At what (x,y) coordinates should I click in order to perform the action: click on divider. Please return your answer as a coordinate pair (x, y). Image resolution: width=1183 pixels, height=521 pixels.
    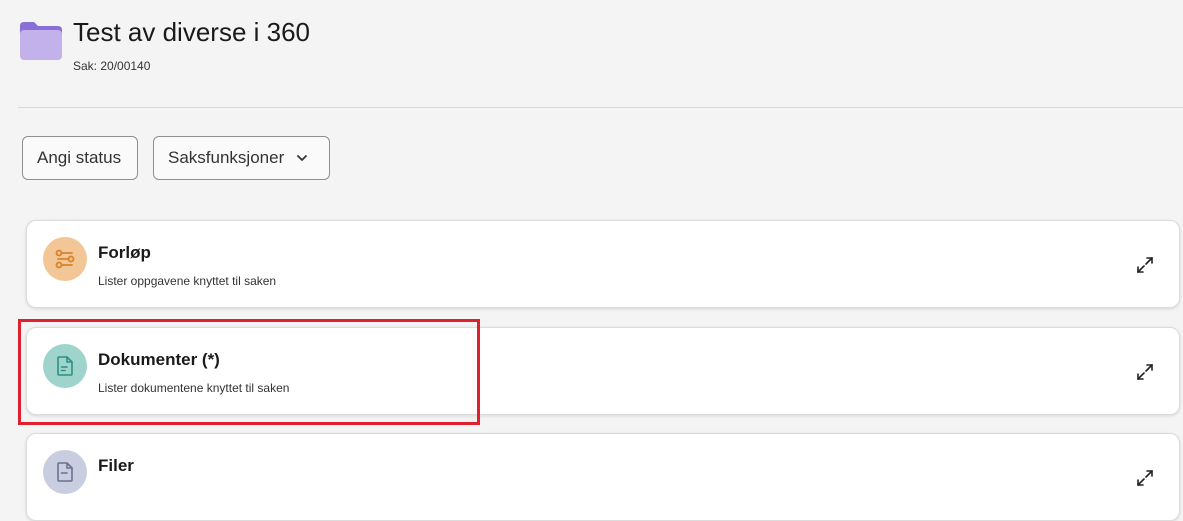
    Looking at the image, I should click on (600, 107).